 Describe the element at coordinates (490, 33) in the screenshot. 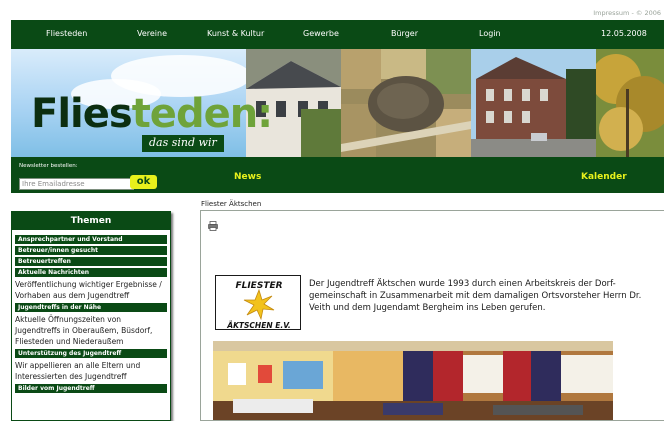

I see `nav-item-login: Login` at that location.